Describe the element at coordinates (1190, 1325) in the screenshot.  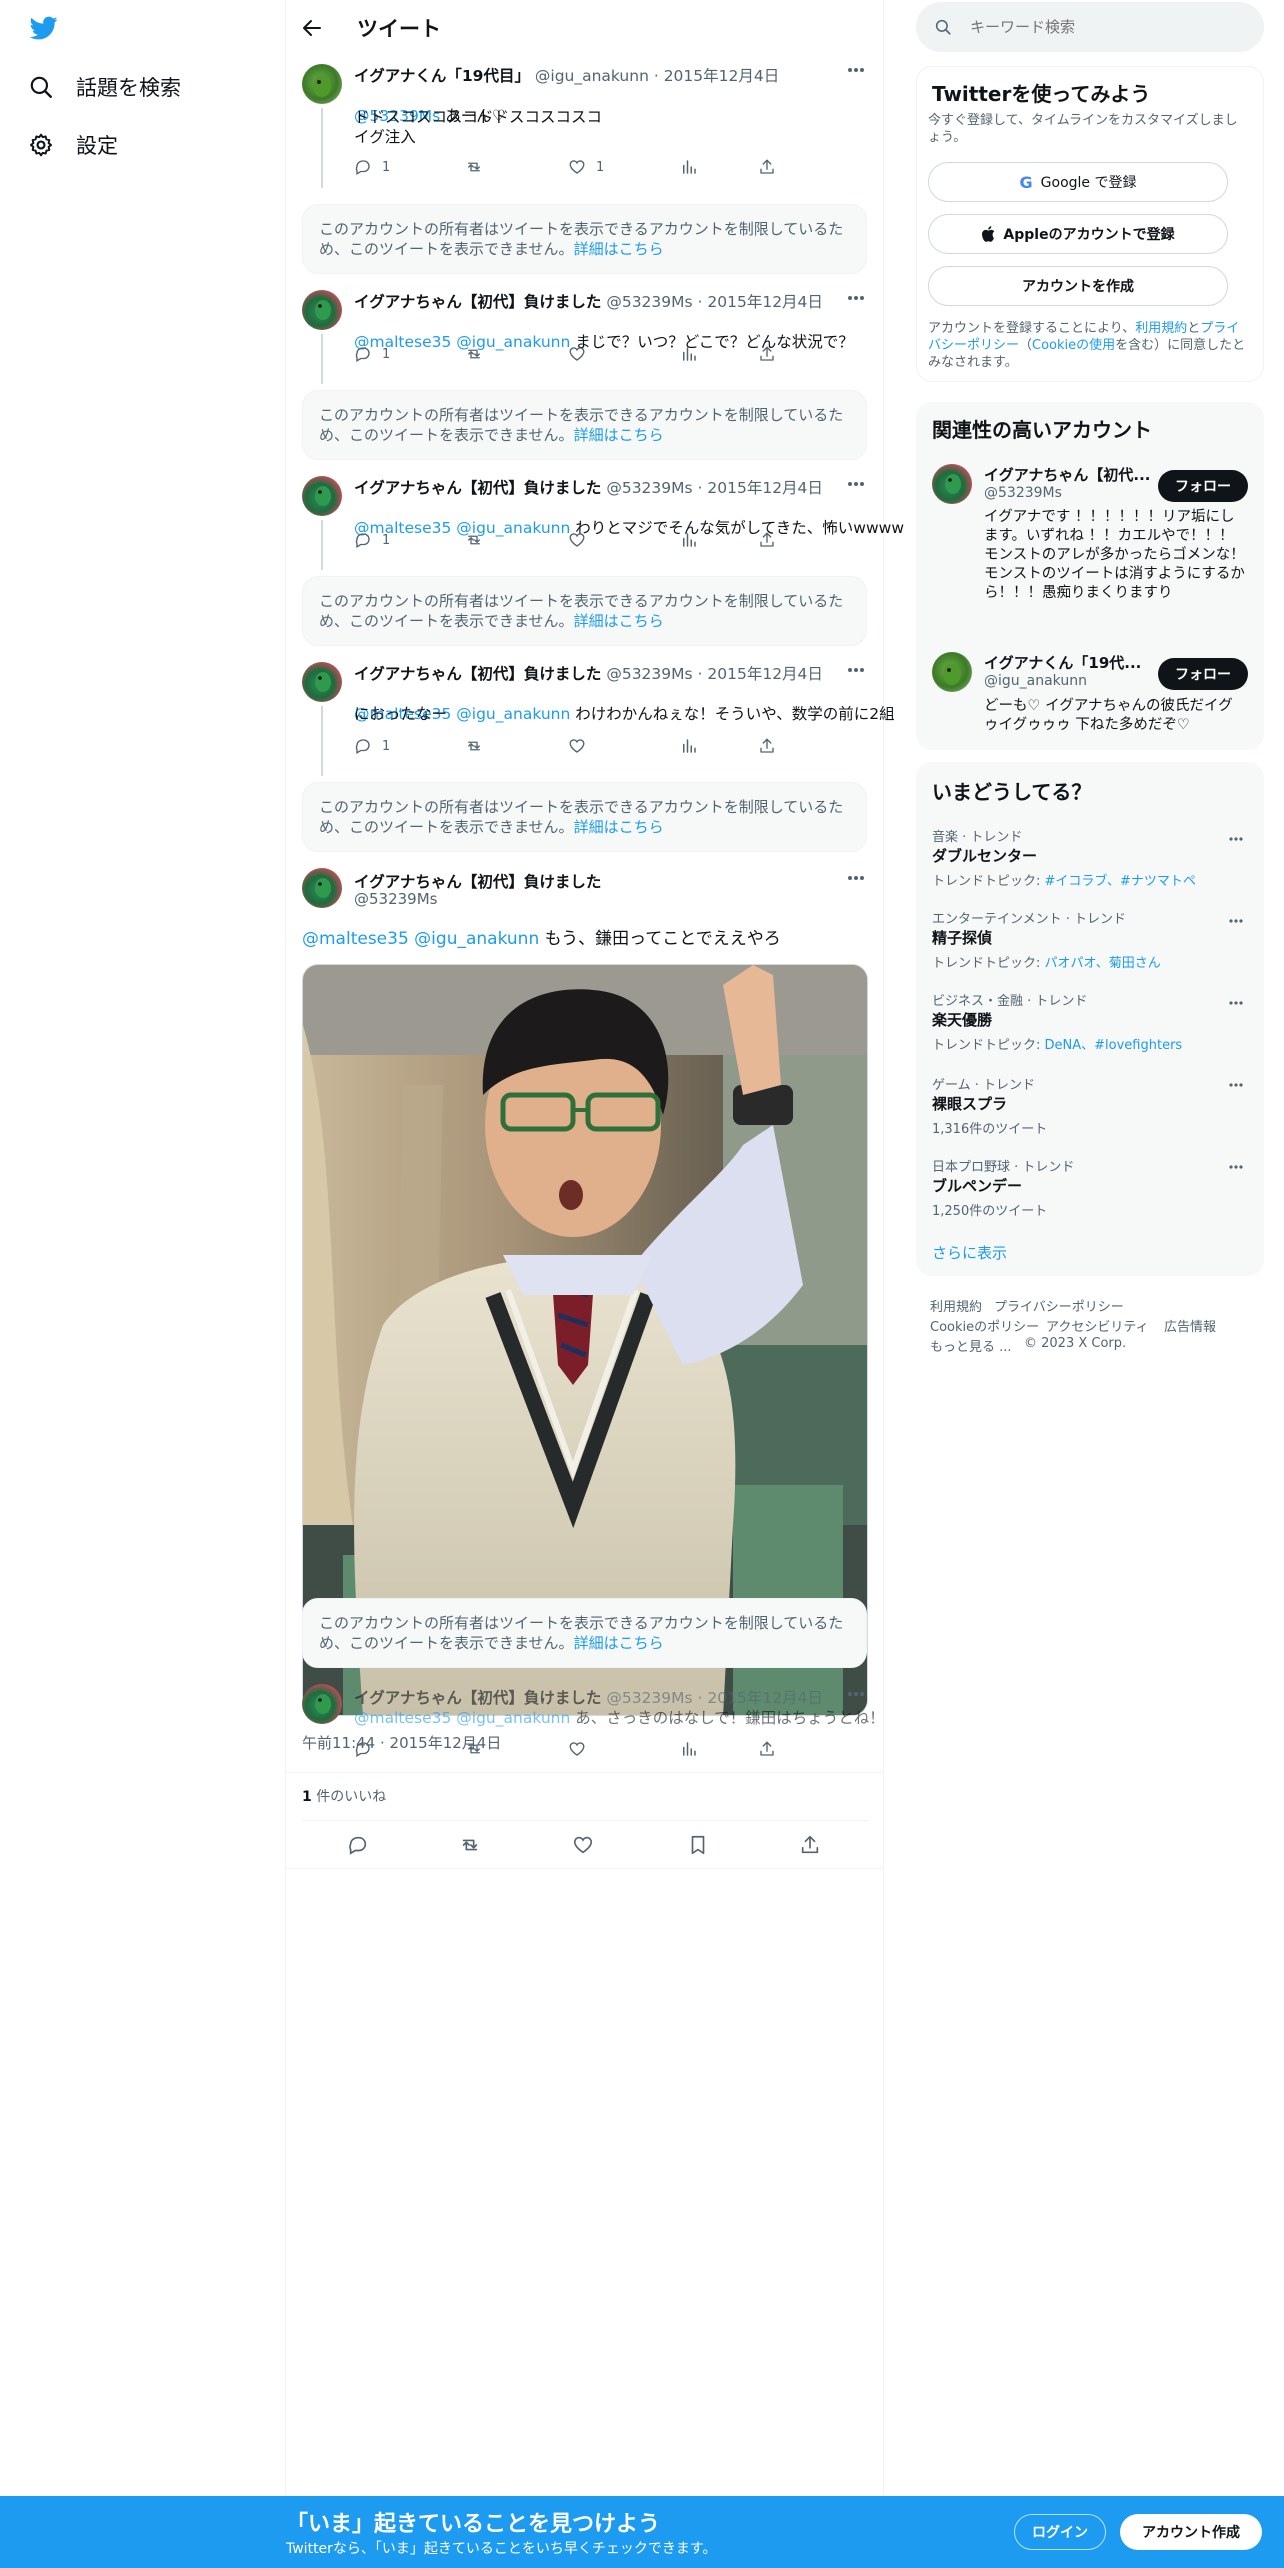
I see `footer-link-ads: 広告情報` at that location.